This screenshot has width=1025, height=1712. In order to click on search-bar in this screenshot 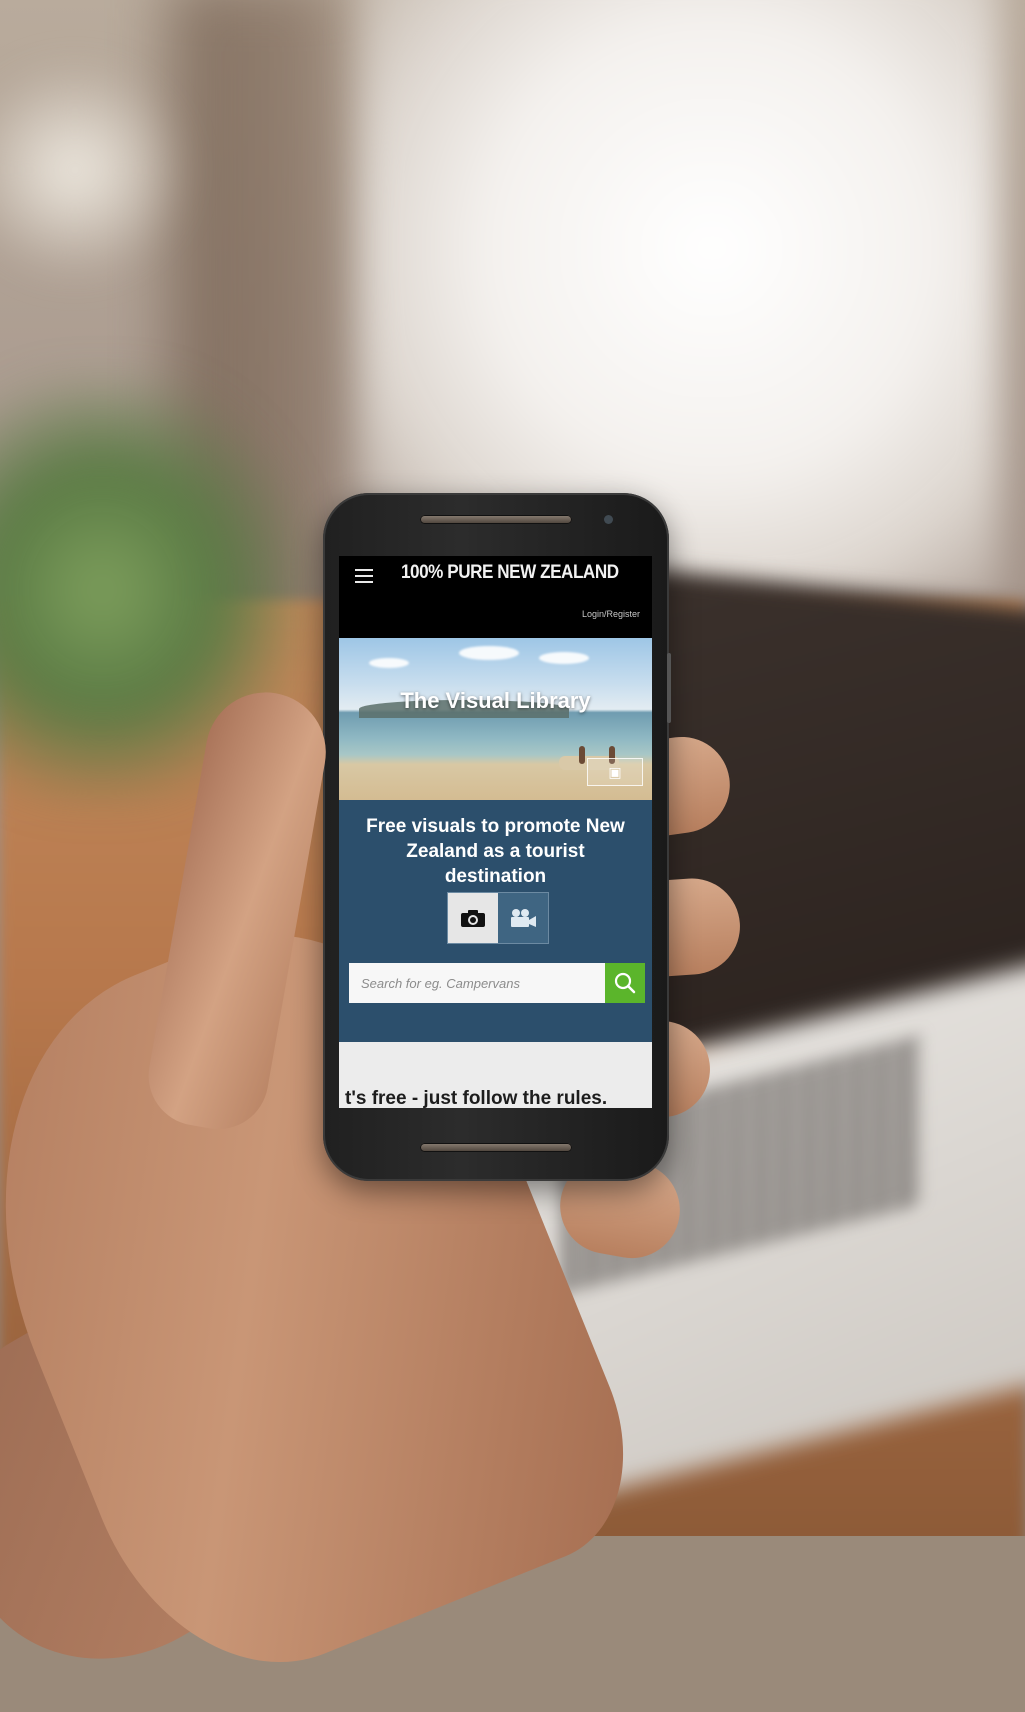, I will do `click(497, 983)`.